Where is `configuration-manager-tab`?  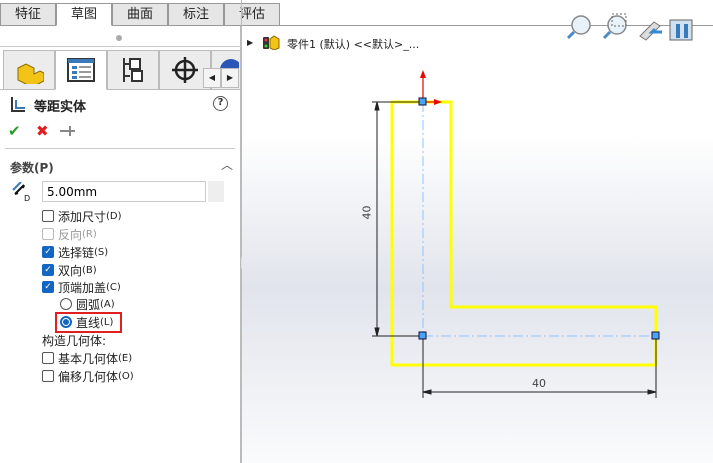
configuration-manager-tab is located at coordinates (133, 70).